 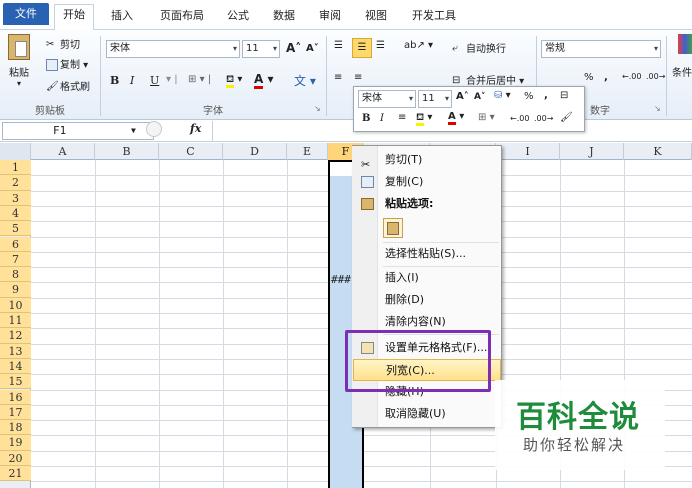 What do you see at coordinates (67, 63) in the screenshot?
I see `copy-button: 复制 ▾` at bounding box center [67, 63].